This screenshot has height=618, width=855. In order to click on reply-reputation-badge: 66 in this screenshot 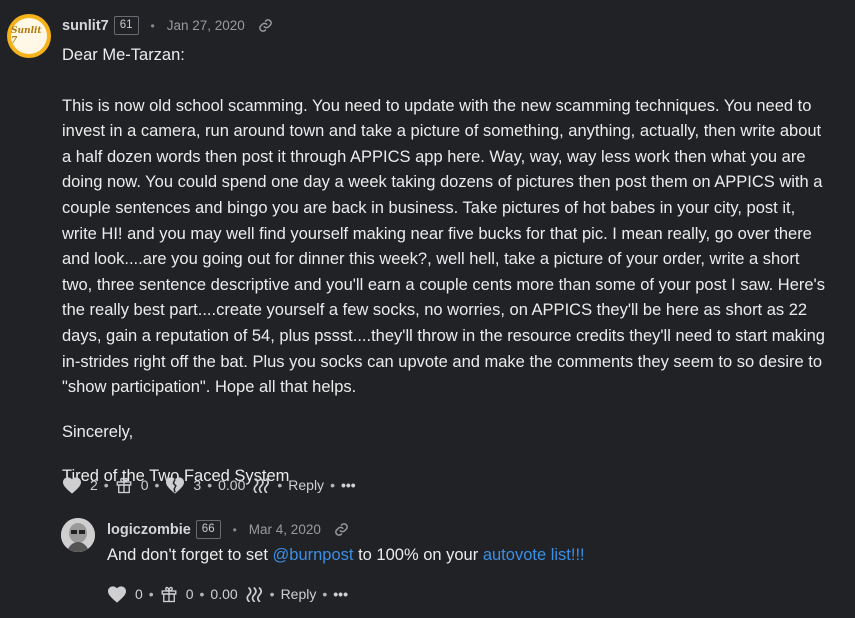, I will do `click(208, 529)`.